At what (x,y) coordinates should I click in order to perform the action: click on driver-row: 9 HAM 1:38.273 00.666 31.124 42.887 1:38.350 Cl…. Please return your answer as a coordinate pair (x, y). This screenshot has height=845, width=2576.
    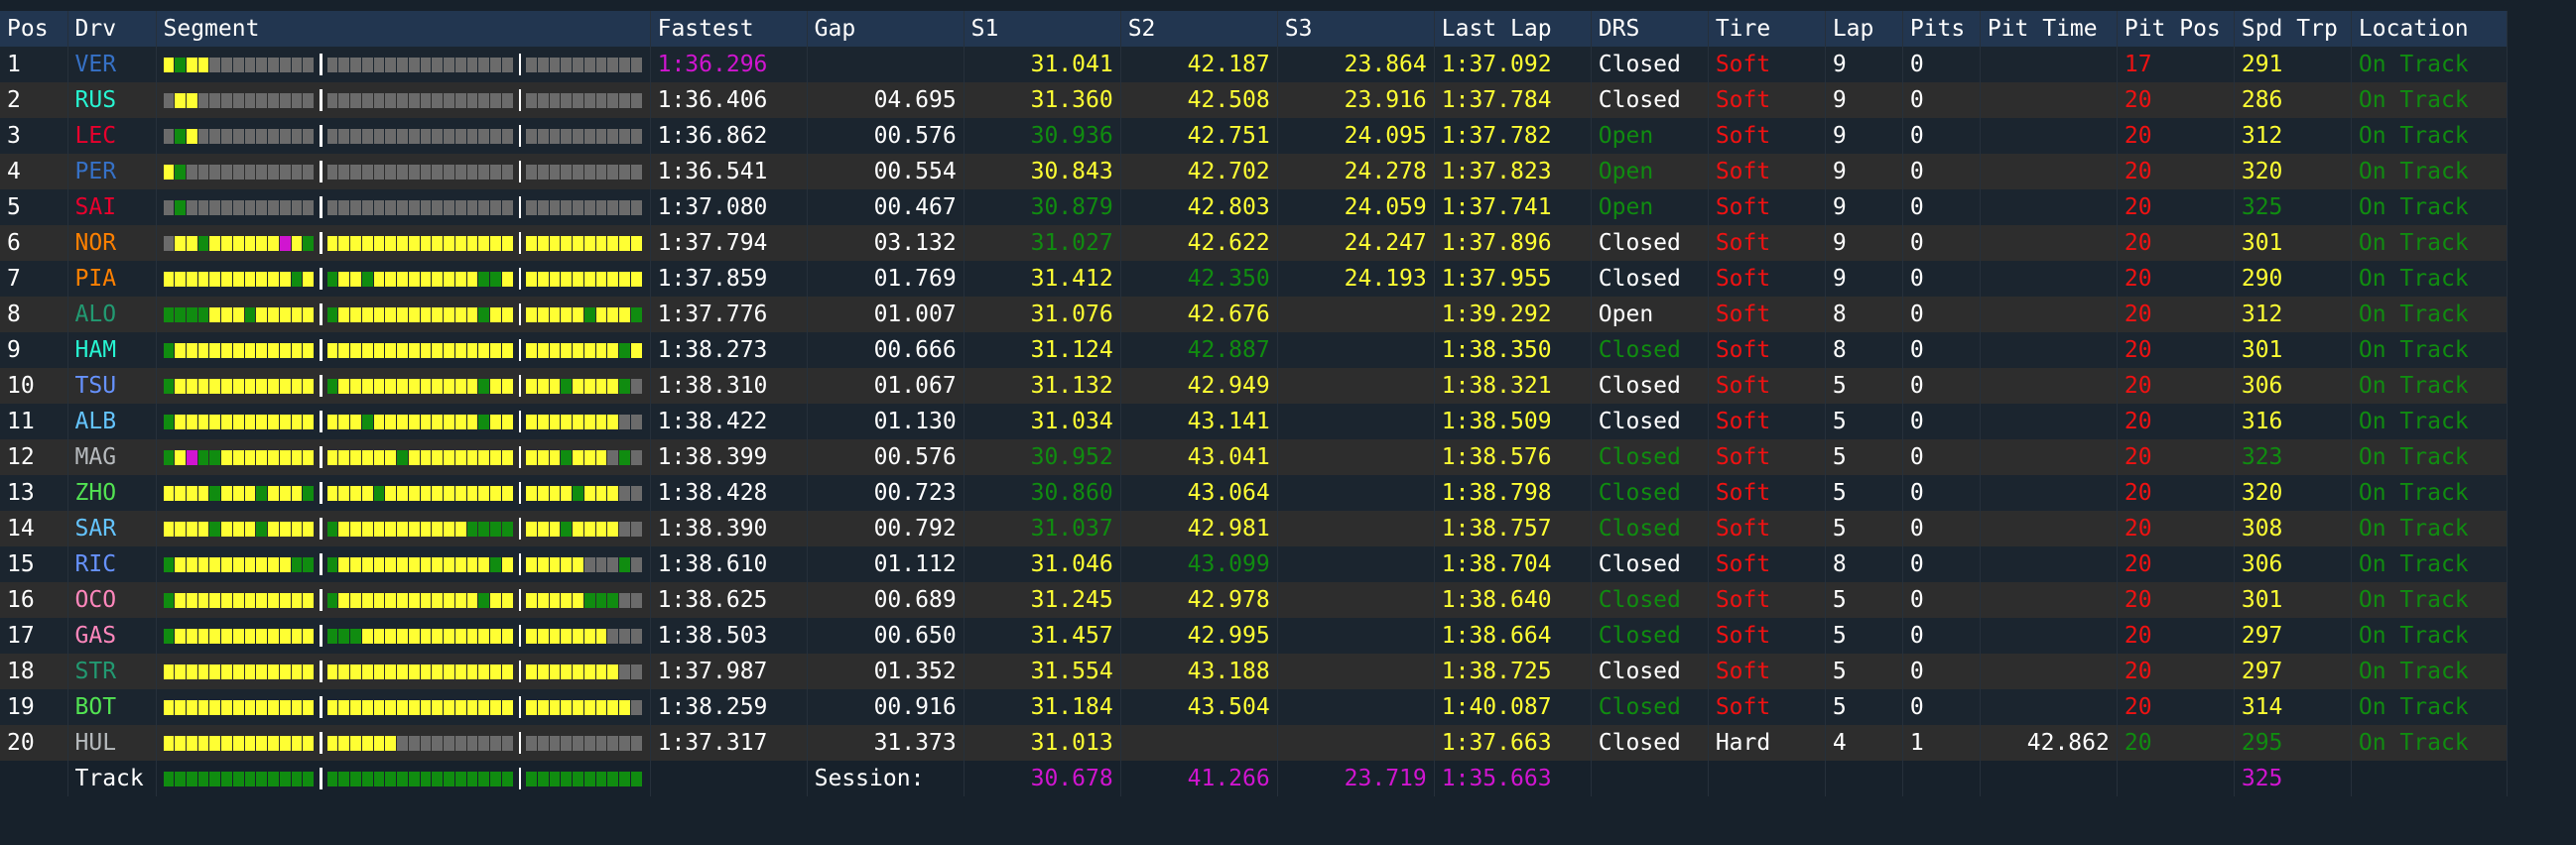
    Looking at the image, I should click on (1254, 350).